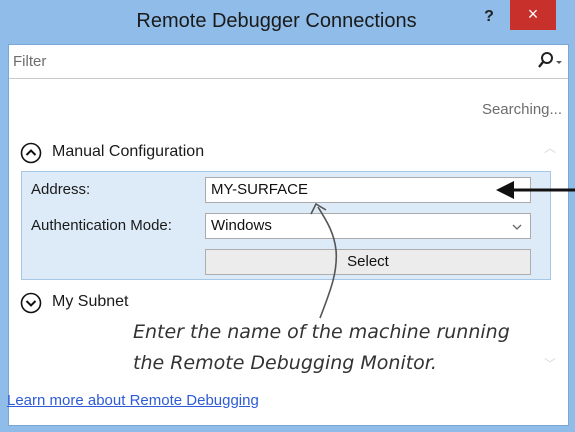 The width and height of the screenshot is (575, 432). I want to click on title-bar: Remote Debugger Connections ? ×, so click(287, 22).